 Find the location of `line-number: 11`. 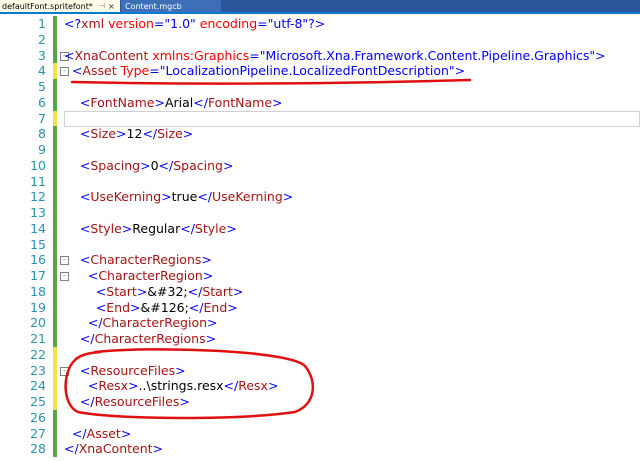

line-number: 11 is located at coordinates (38, 181).